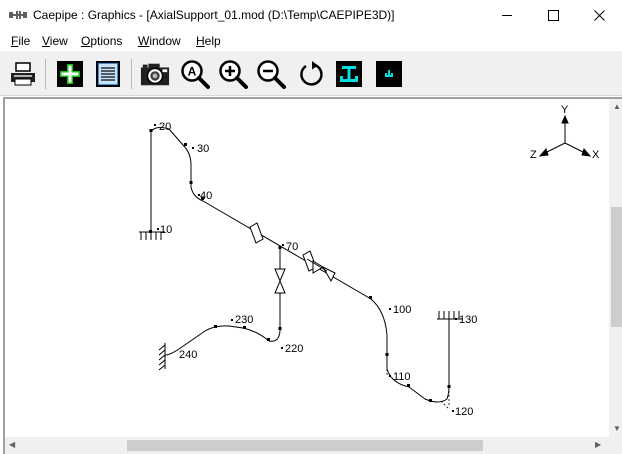  I want to click on node-label-100: 100, so click(402, 310).